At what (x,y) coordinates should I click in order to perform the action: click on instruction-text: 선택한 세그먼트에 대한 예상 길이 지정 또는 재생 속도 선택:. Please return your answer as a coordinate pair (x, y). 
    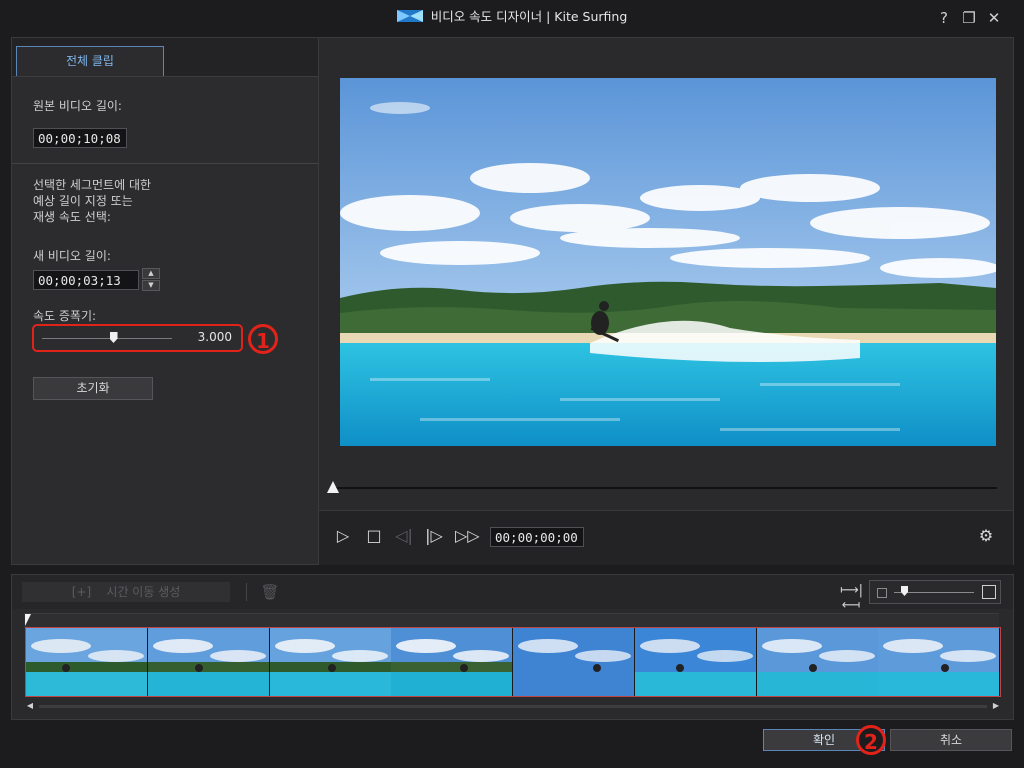
    Looking at the image, I should click on (92, 201).